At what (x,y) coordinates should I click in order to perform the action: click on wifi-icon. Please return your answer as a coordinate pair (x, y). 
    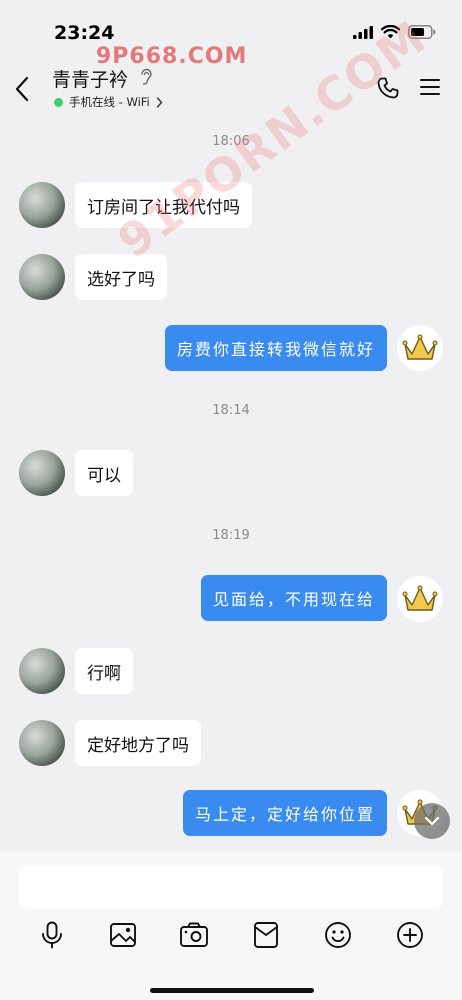
    Looking at the image, I should click on (390, 32).